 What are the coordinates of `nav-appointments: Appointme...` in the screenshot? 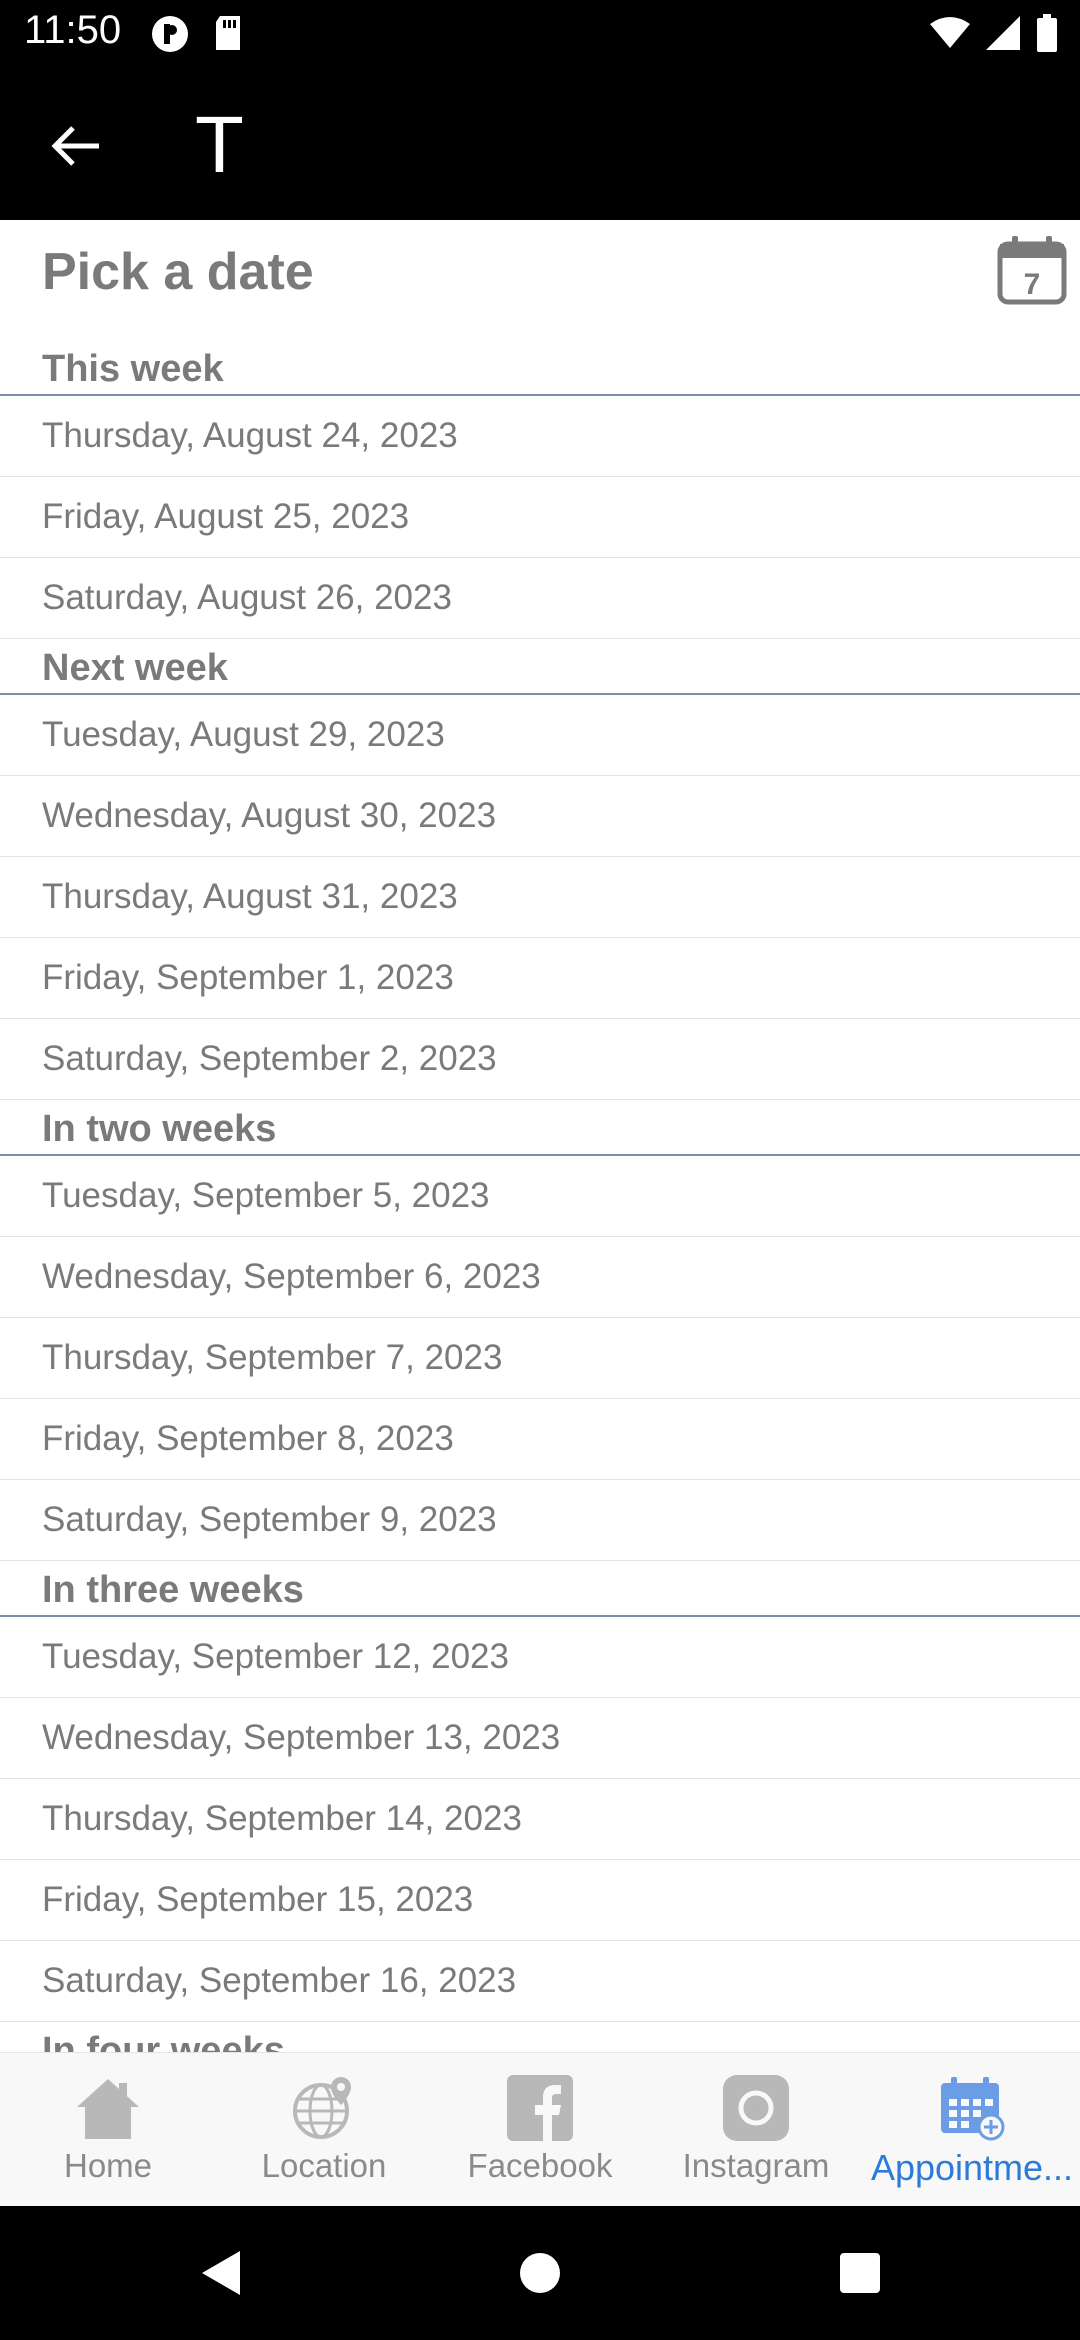 It's located at (972, 2130).